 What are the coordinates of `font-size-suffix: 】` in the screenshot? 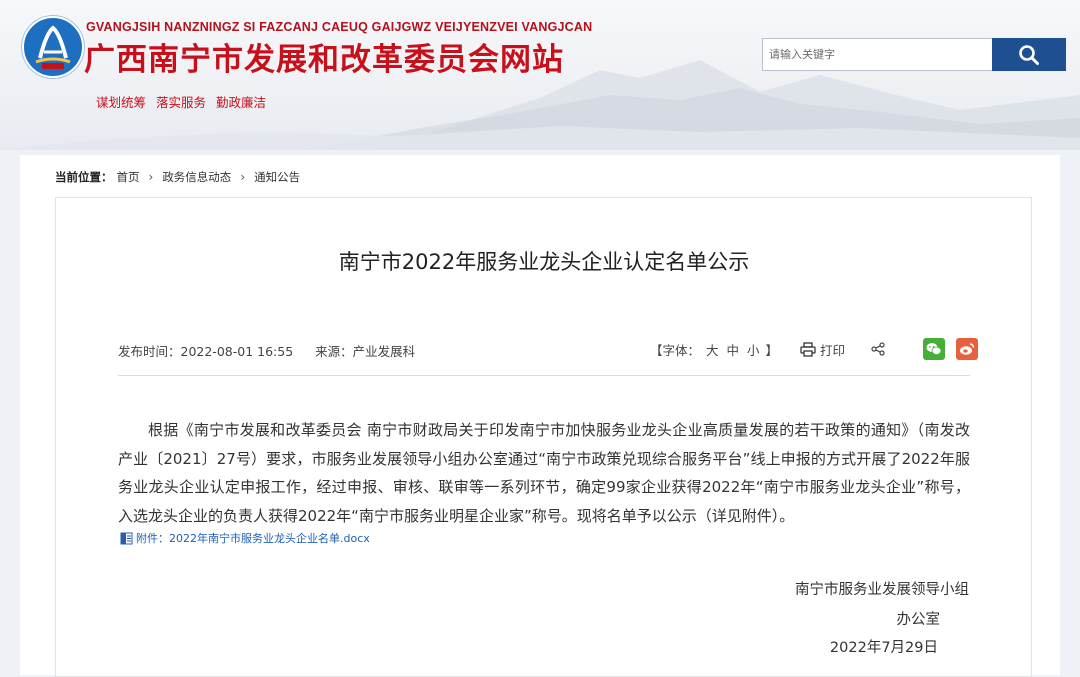 It's located at (772, 350).